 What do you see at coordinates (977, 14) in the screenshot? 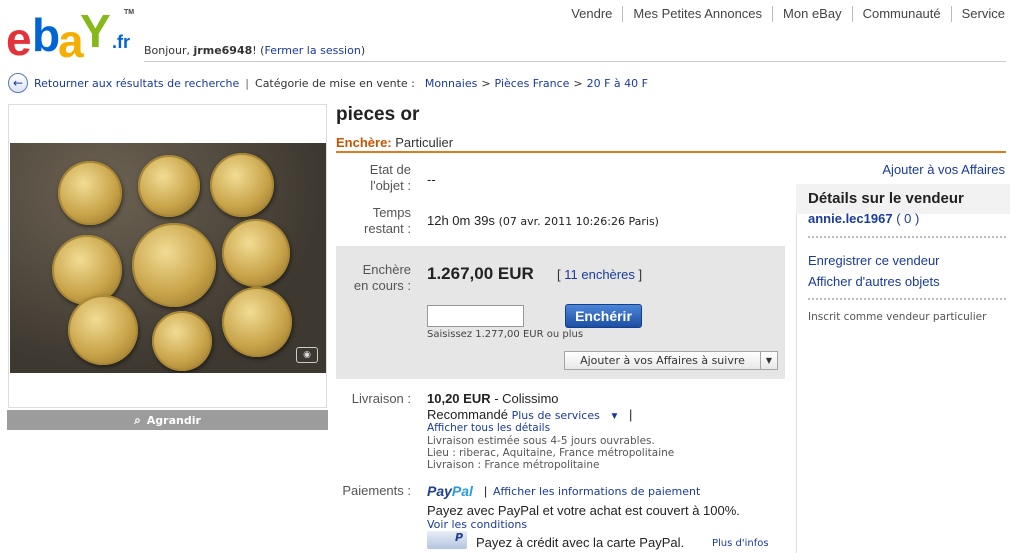
I see `nav-service: Service` at bounding box center [977, 14].